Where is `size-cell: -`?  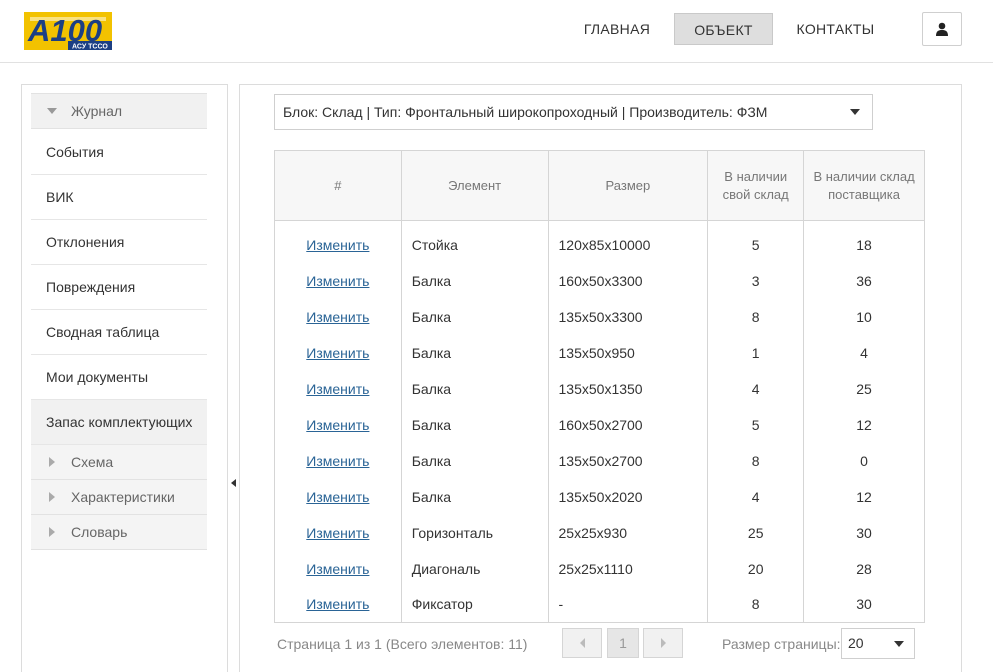
size-cell: - is located at coordinates (628, 604).